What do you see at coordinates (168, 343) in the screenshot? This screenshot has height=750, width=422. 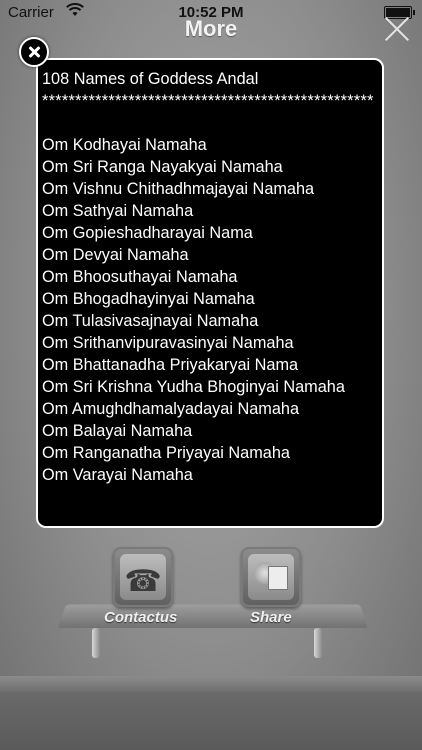 I see `name-item: Om Srithanvipuravasinyai Namaha` at bounding box center [168, 343].